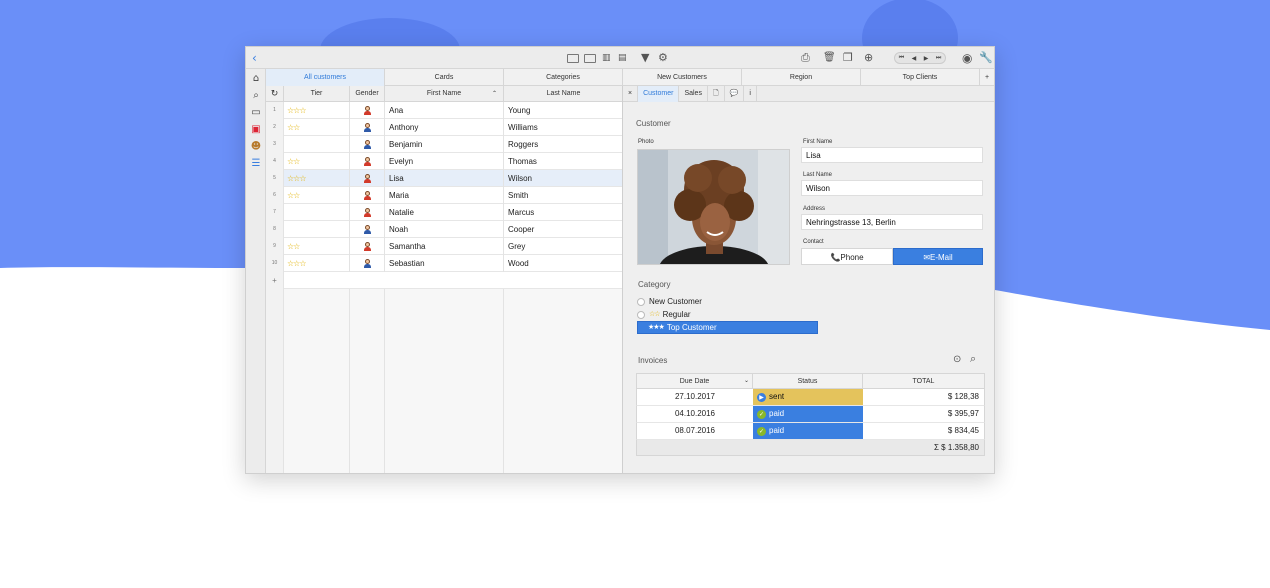  I want to click on column-header-first-name: First Name ⌃, so click(444, 94).